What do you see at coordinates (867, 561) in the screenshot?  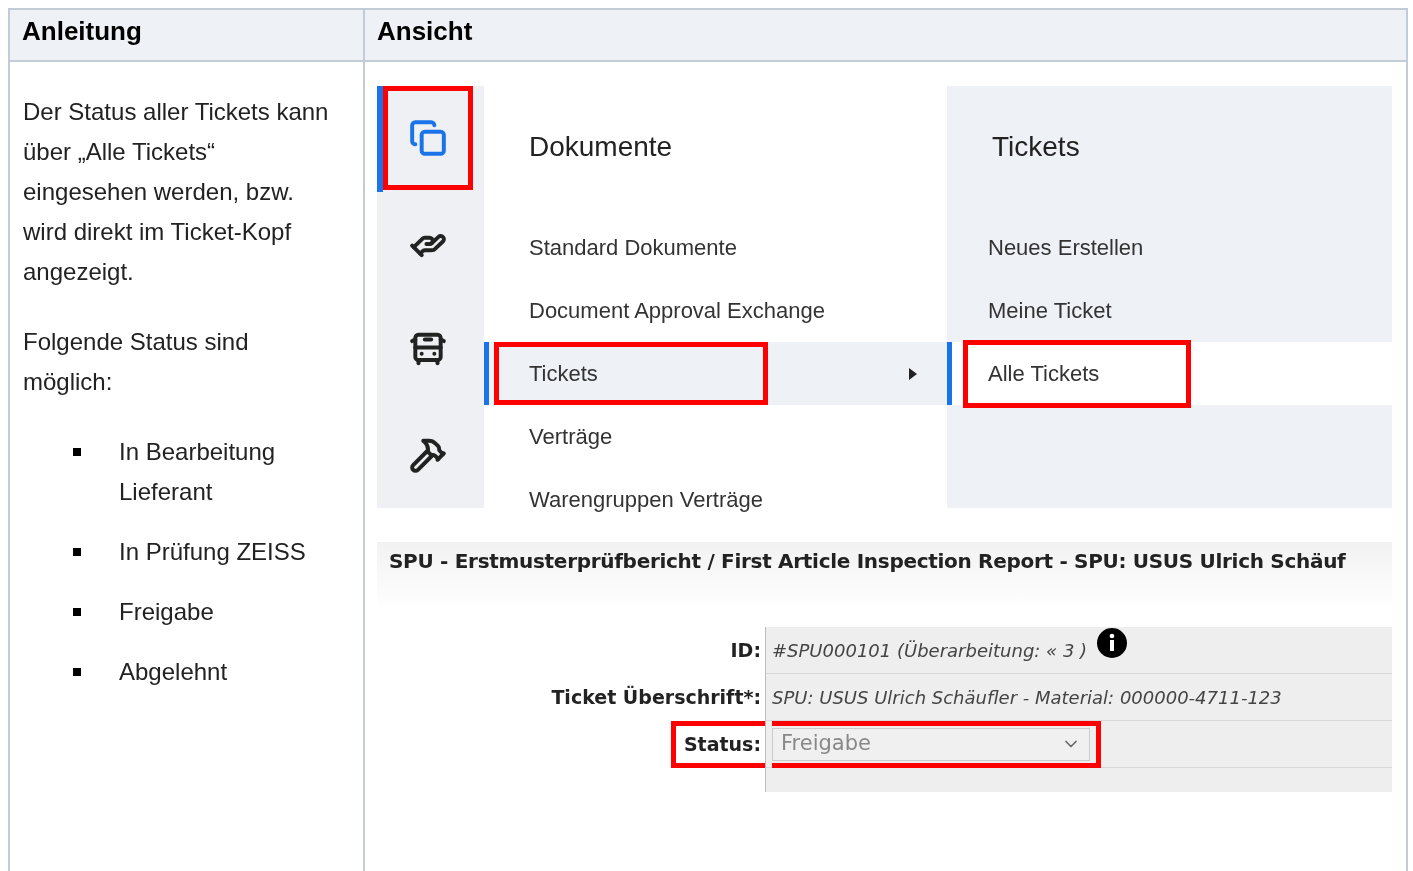 I see `ticket-title: SPU - Erstmusterprüfbericht / First Article Inspection Report - SPU: USUS Ulrich Schäuf` at bounding box center [867, 561].